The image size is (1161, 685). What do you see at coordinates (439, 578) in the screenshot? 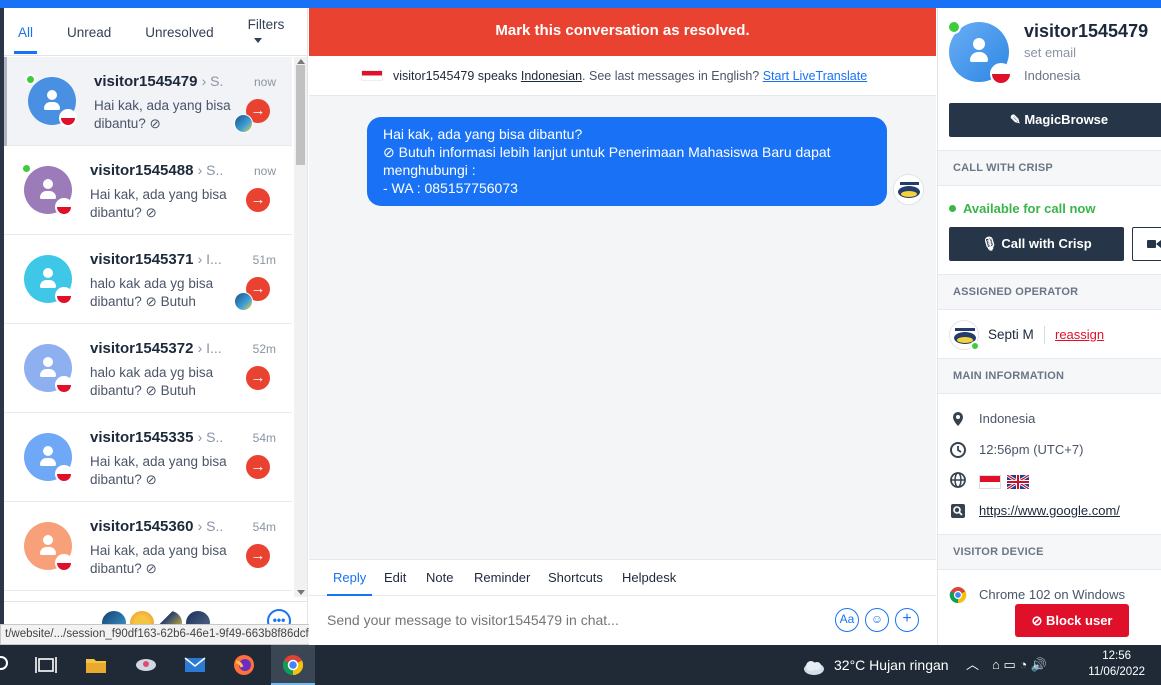
I see `tab-note: Note` at bounding box center [439, 578].